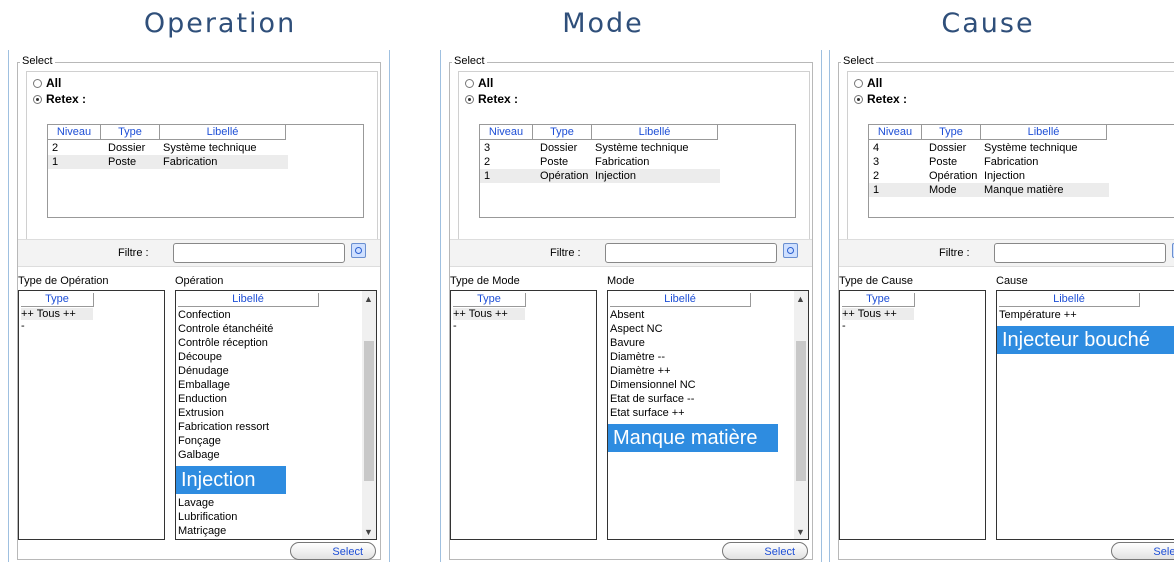 Image resolution: width=1174 pixels, height=563 pixels. I want to click on list-item: Galbage, so click(199, 455).